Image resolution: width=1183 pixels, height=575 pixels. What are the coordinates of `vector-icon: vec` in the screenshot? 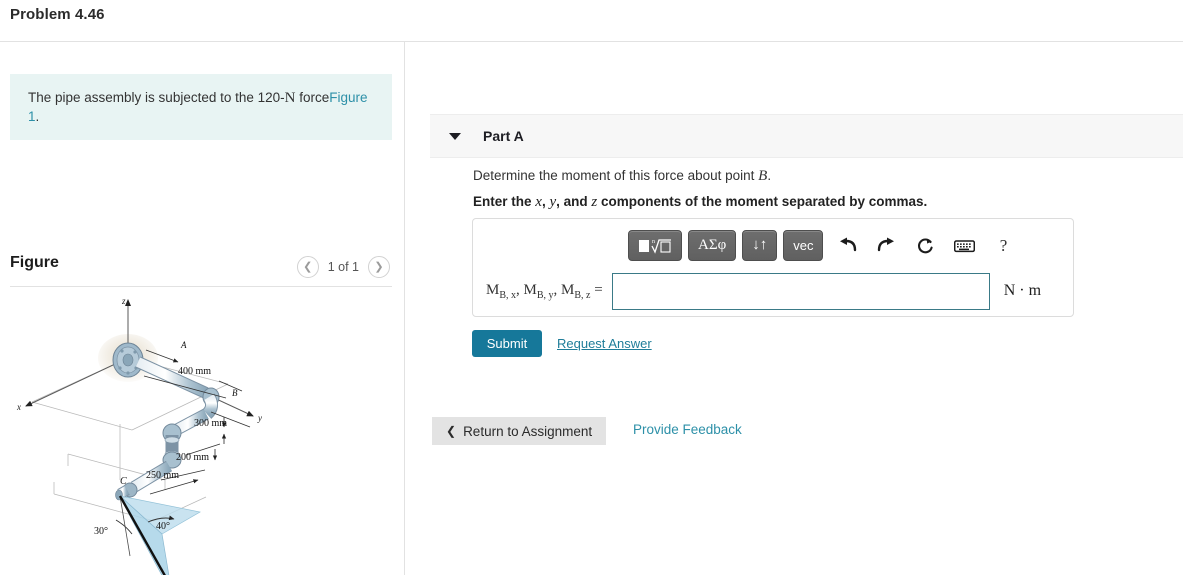 It's located at (803, 245).